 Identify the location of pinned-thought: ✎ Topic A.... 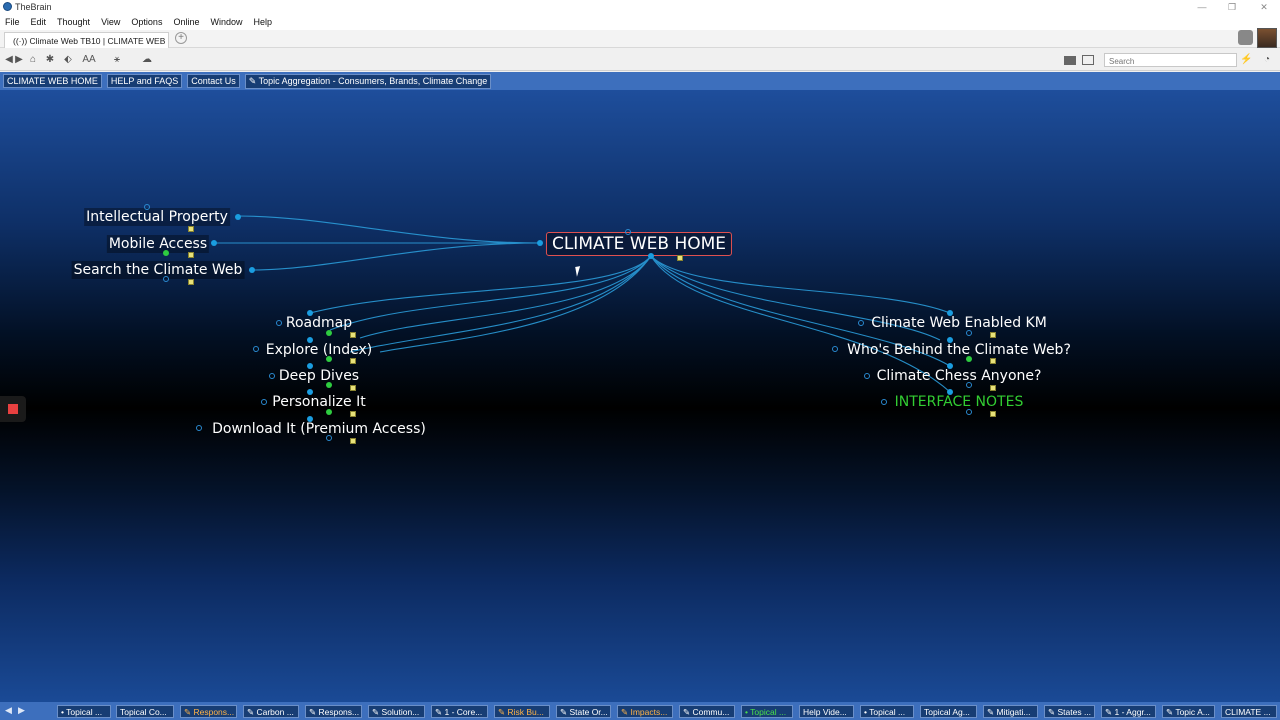
(1188, 711).